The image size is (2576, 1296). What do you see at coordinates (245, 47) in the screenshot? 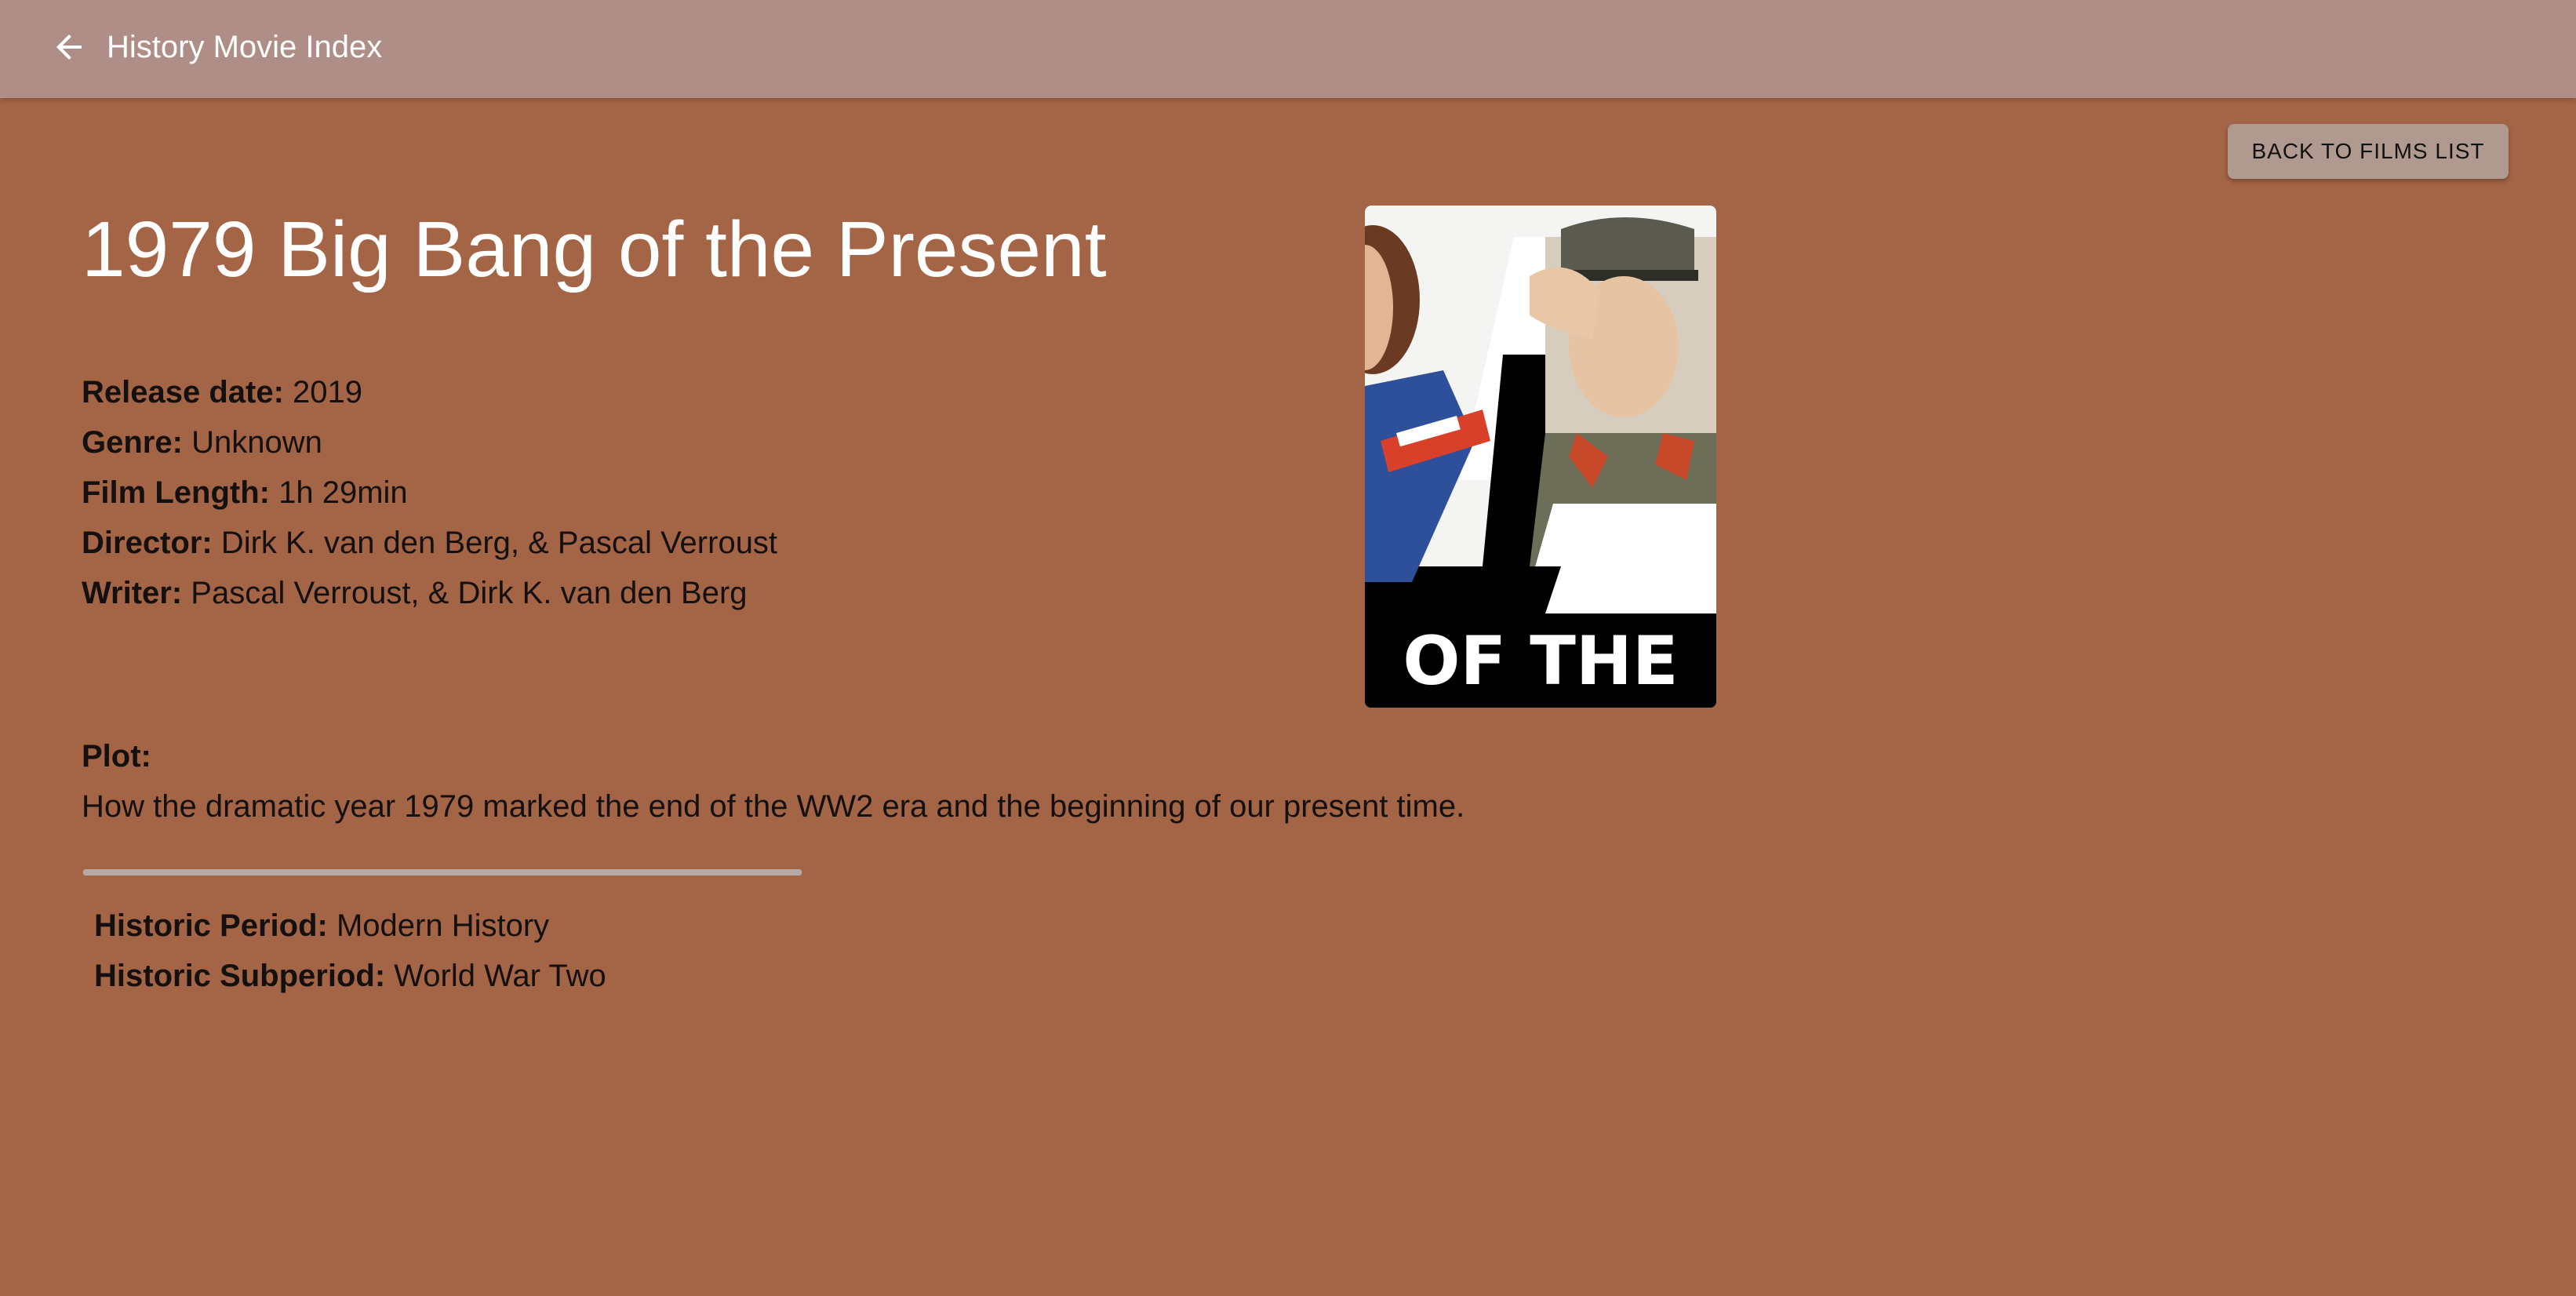
I see `app-title: History Movie Index` at bounding box center [245, 47].